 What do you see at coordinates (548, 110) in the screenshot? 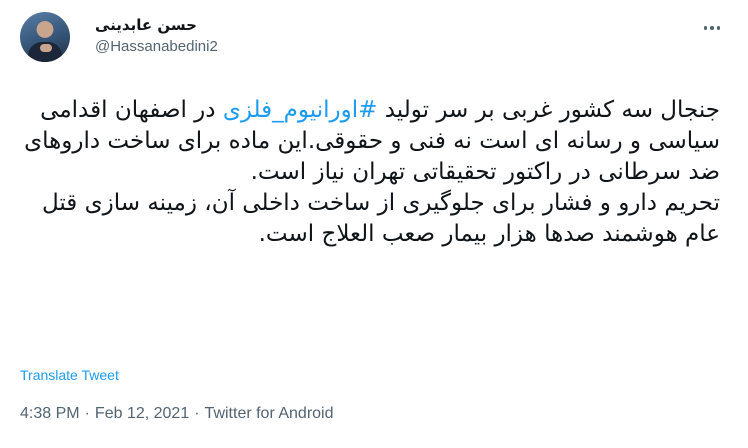
I see `tweet-text-pre: جنجال سه کشور غربی بر سر تولید` at bounding box center [548, 110].